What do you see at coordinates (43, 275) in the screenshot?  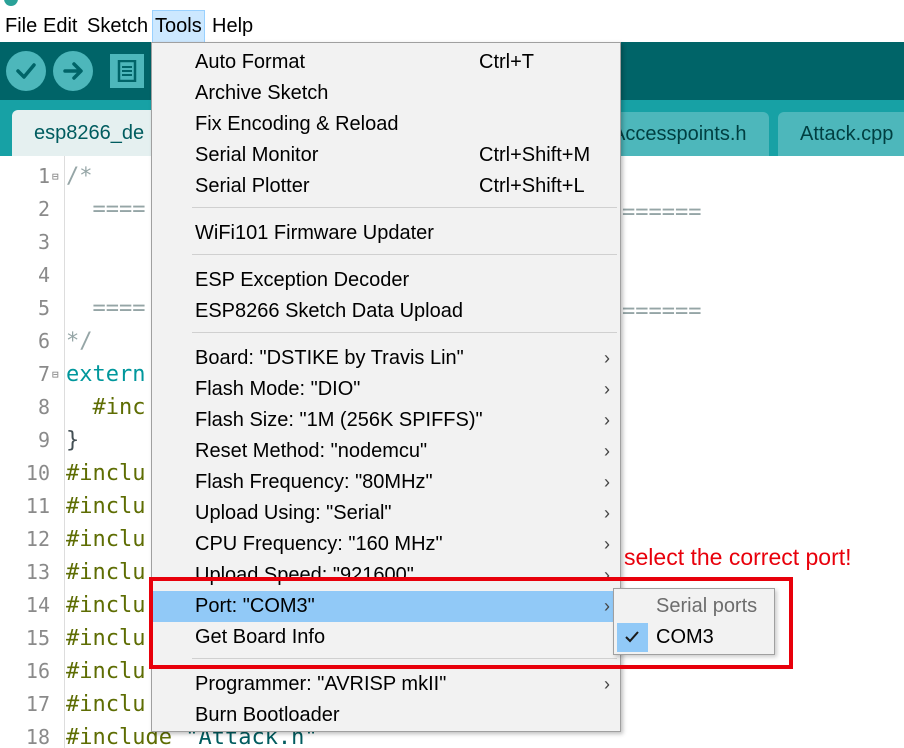 I see `line-number: 4` at bounding box center [43, 275].